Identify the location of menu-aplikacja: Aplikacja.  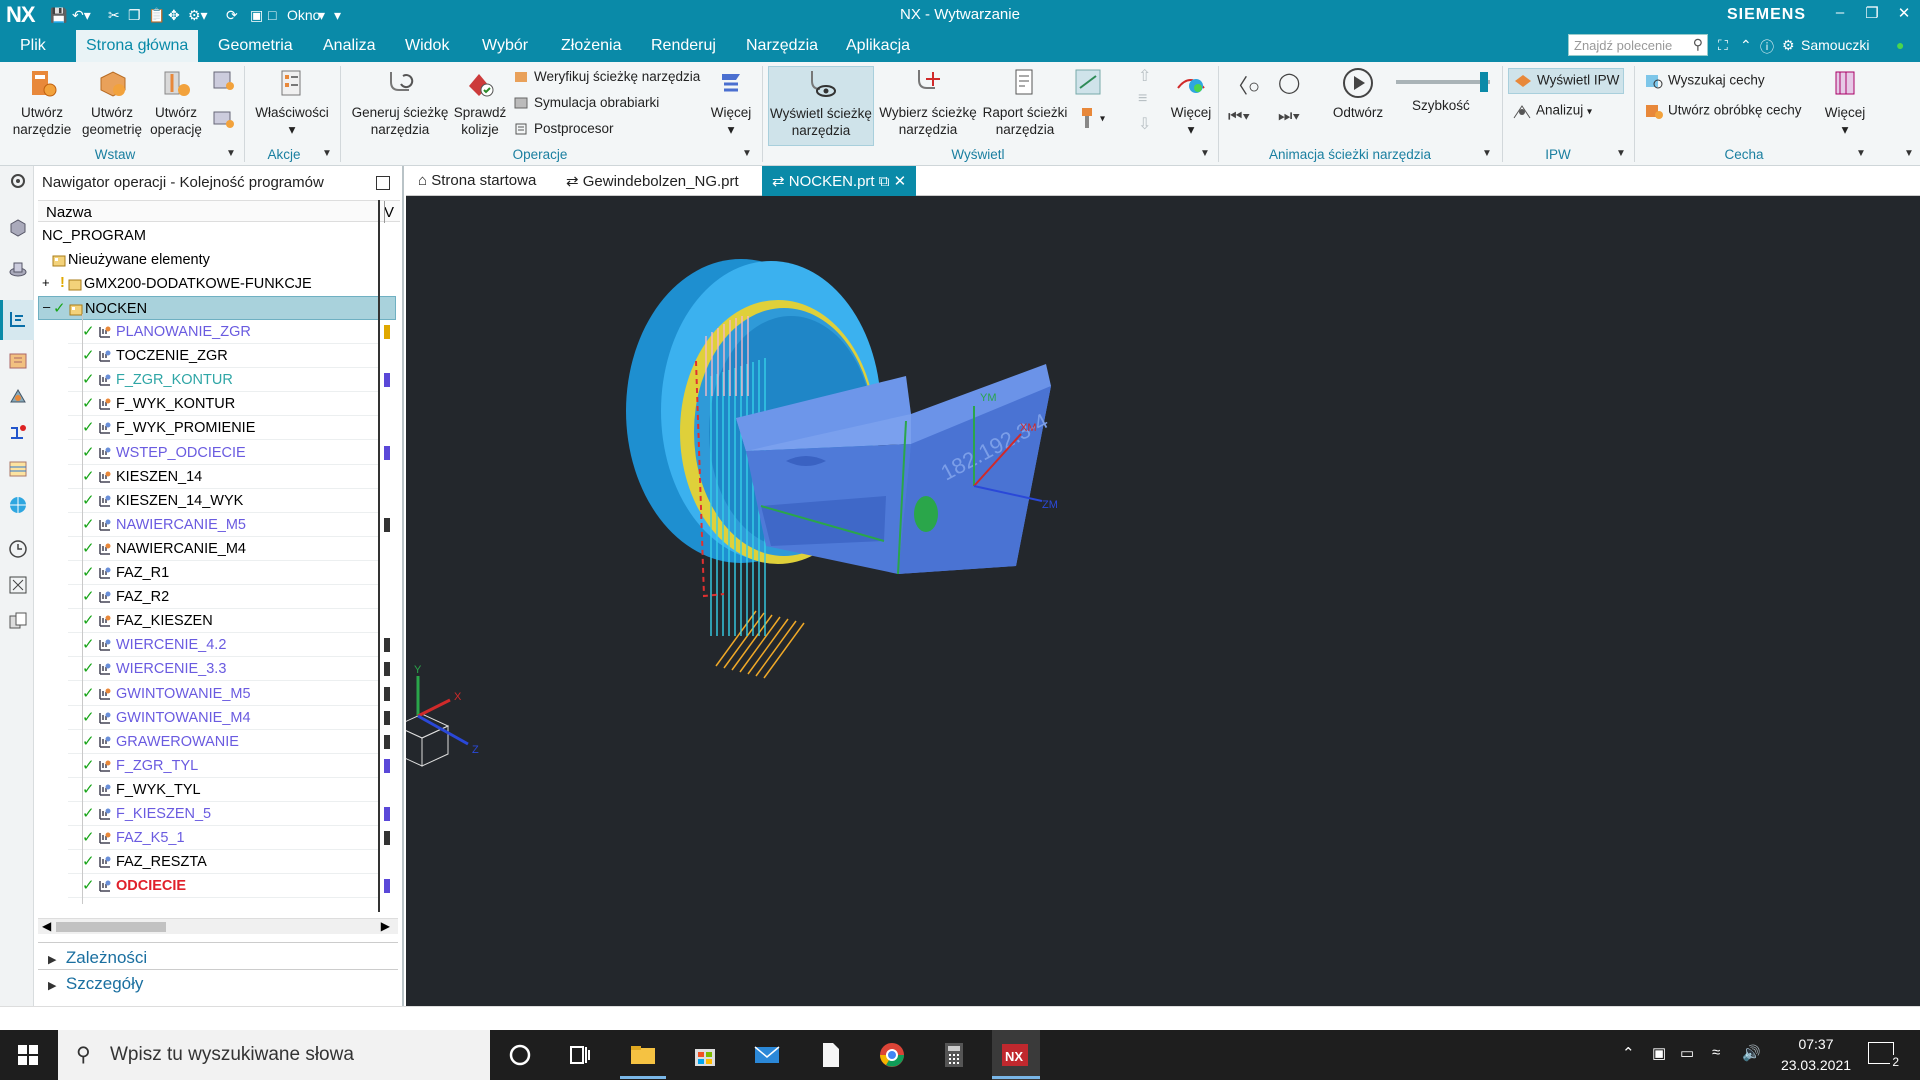
(878, 46).